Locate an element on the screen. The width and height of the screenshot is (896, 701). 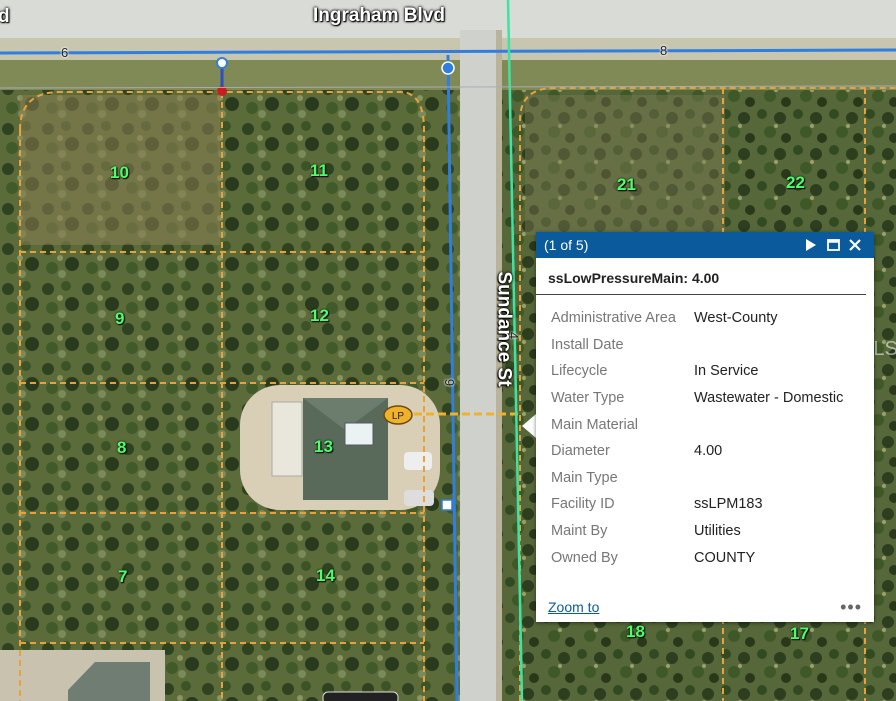
lot-label-9: 9 is located at coordinates (120, 318).